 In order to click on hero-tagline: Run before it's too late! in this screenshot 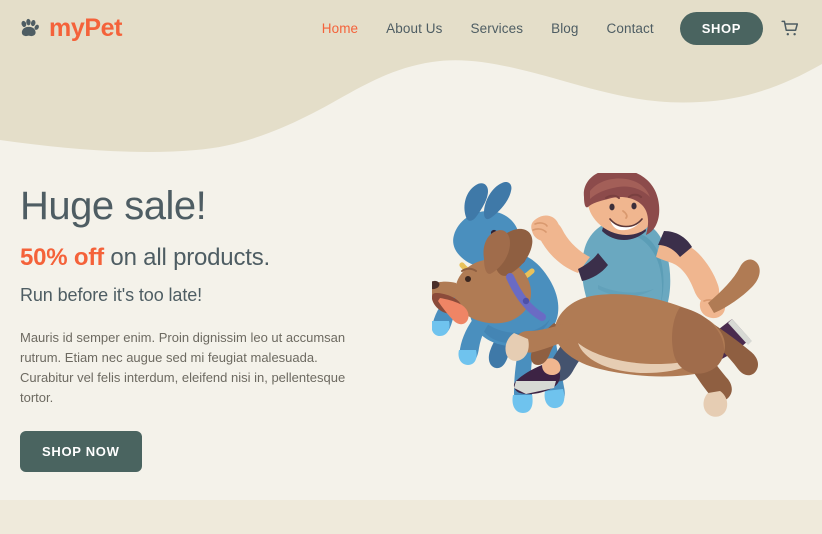, I will do `click(111, 294)`.